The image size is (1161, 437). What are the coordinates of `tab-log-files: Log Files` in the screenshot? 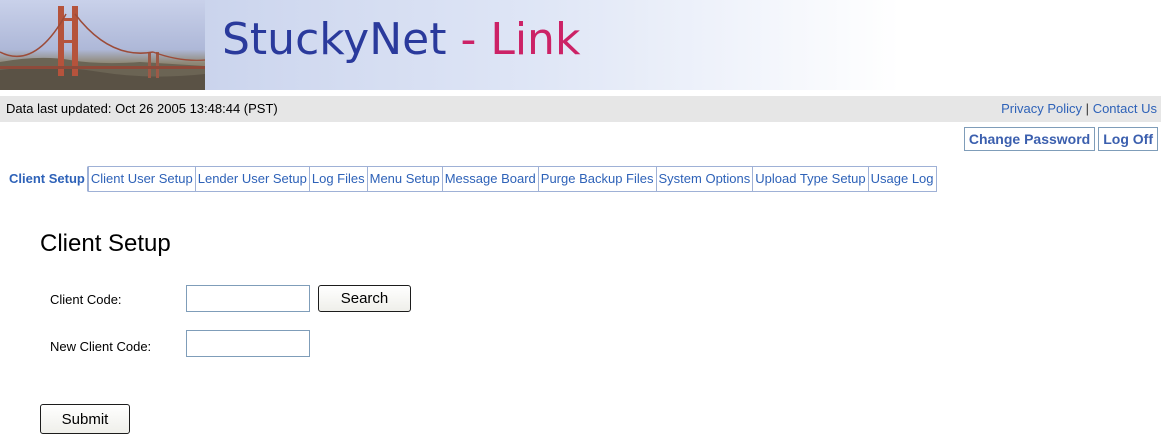 It's located at (337, 179).